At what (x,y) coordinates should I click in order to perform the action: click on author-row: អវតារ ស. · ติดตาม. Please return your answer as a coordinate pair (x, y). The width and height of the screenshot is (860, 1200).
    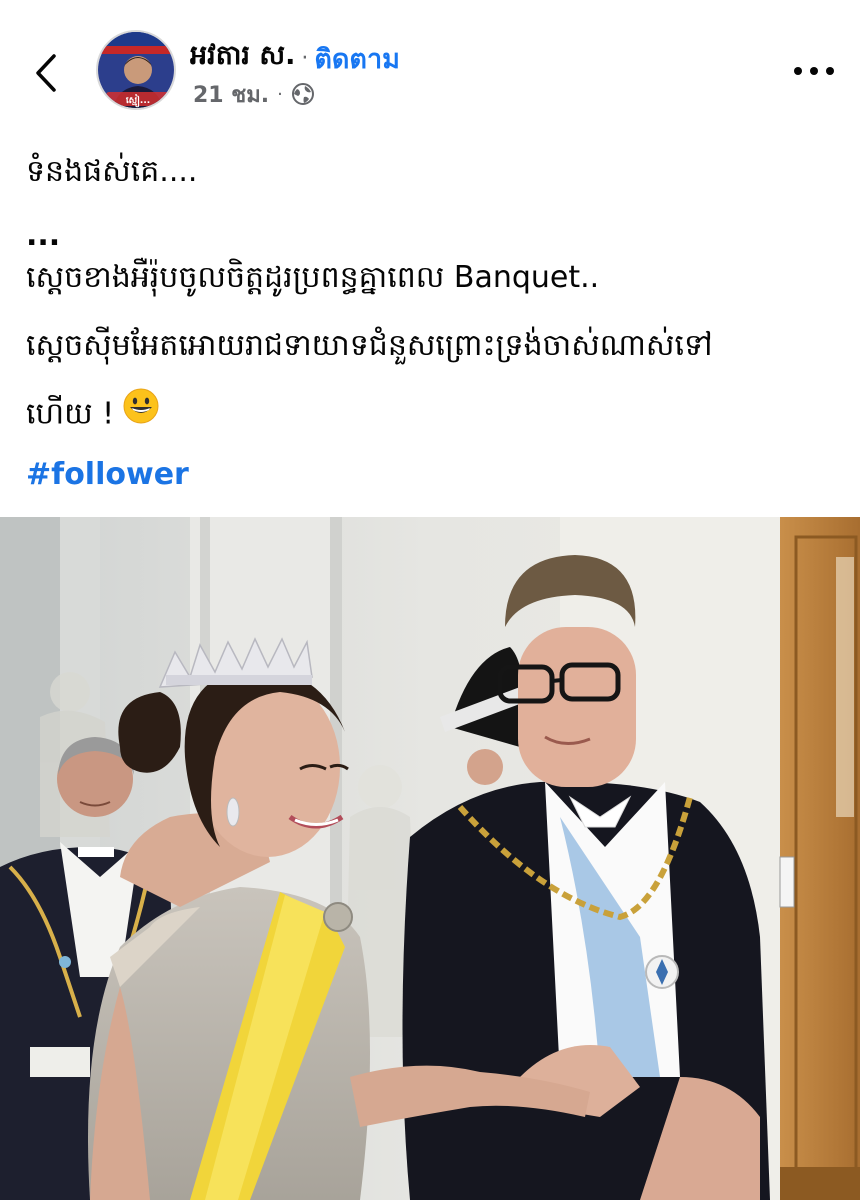
    Looking at the image, I should click on (295, 58).